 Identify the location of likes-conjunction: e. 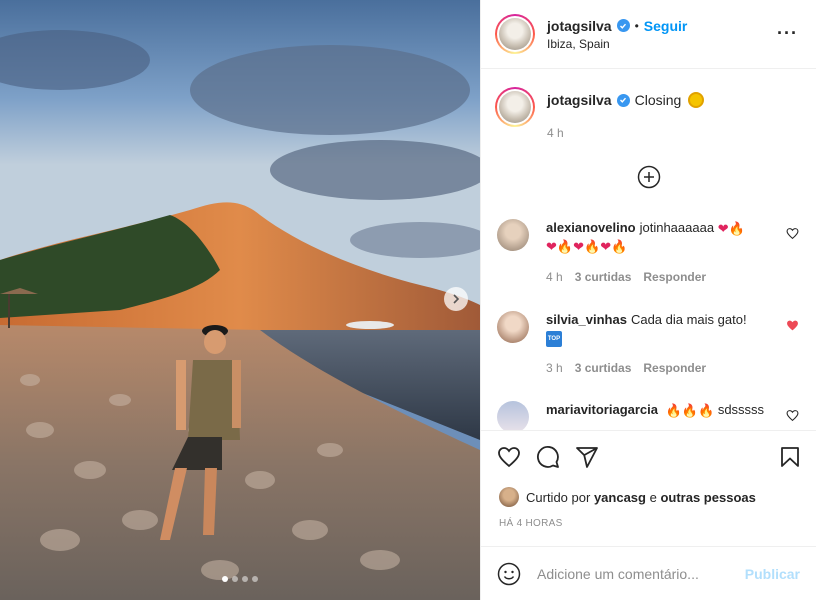
(653, 497).